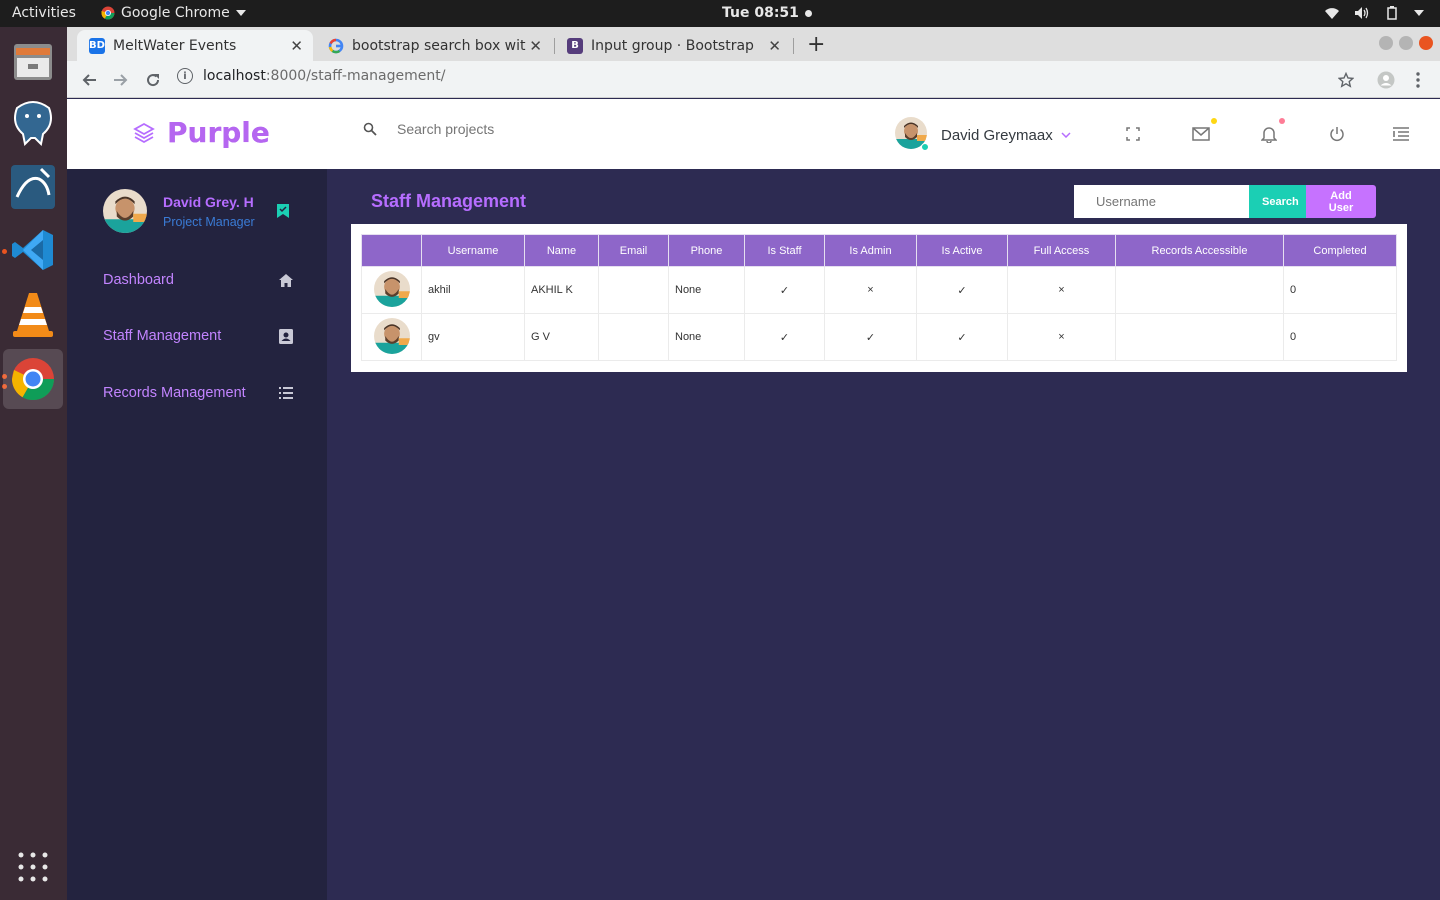  I want to click on mail-icon, so click(1204, 131).